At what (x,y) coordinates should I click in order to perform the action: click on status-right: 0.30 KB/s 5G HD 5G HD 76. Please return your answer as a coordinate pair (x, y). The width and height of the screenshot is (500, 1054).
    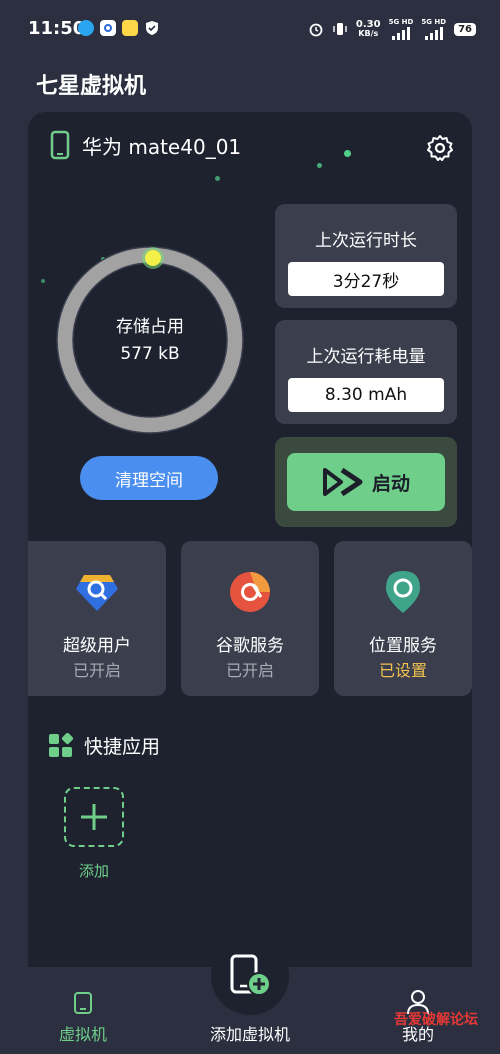
    Looking at the image, I should click on (392, 29).